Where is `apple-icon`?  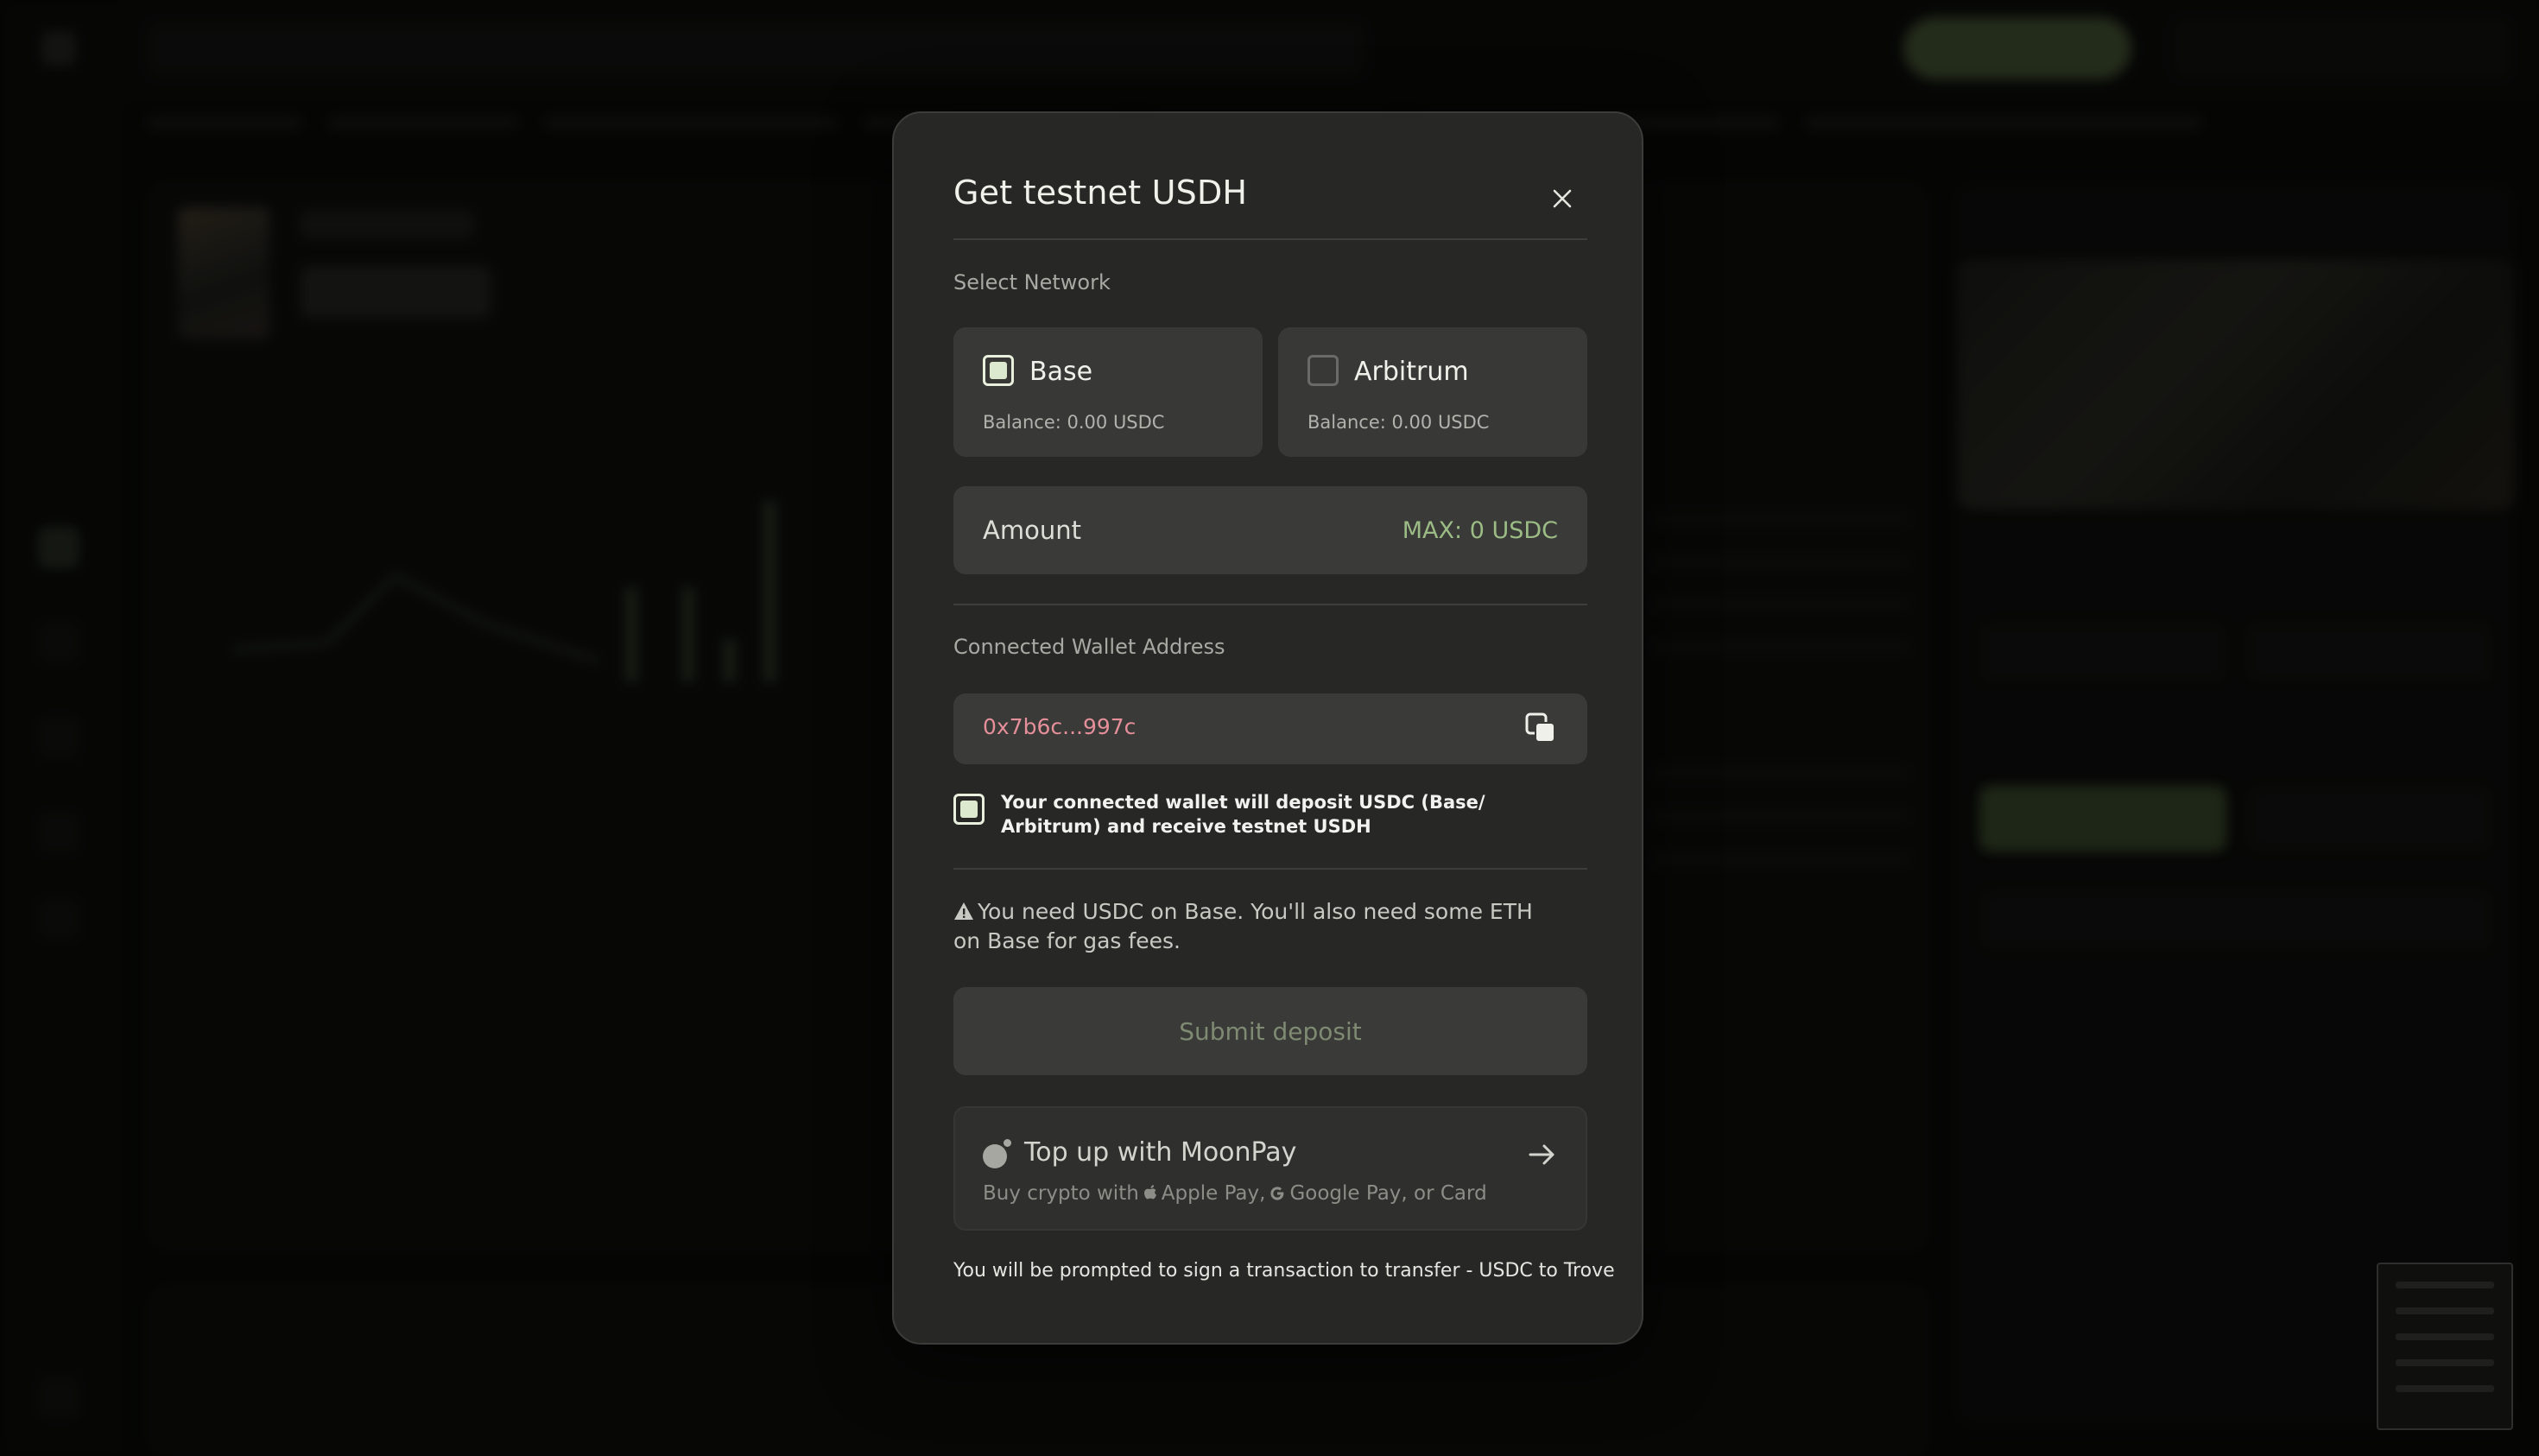 apple-icon is located at coordinates (1149, 1193).